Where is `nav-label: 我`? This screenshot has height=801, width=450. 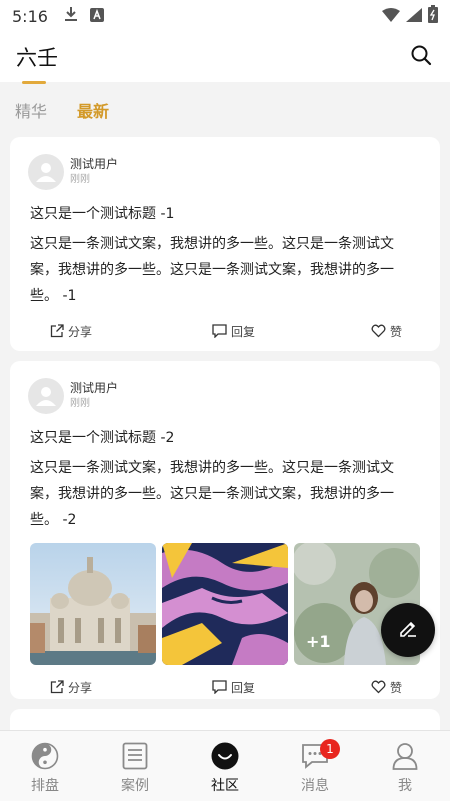 nav-label: 我 is located at coordinates (405, 786).